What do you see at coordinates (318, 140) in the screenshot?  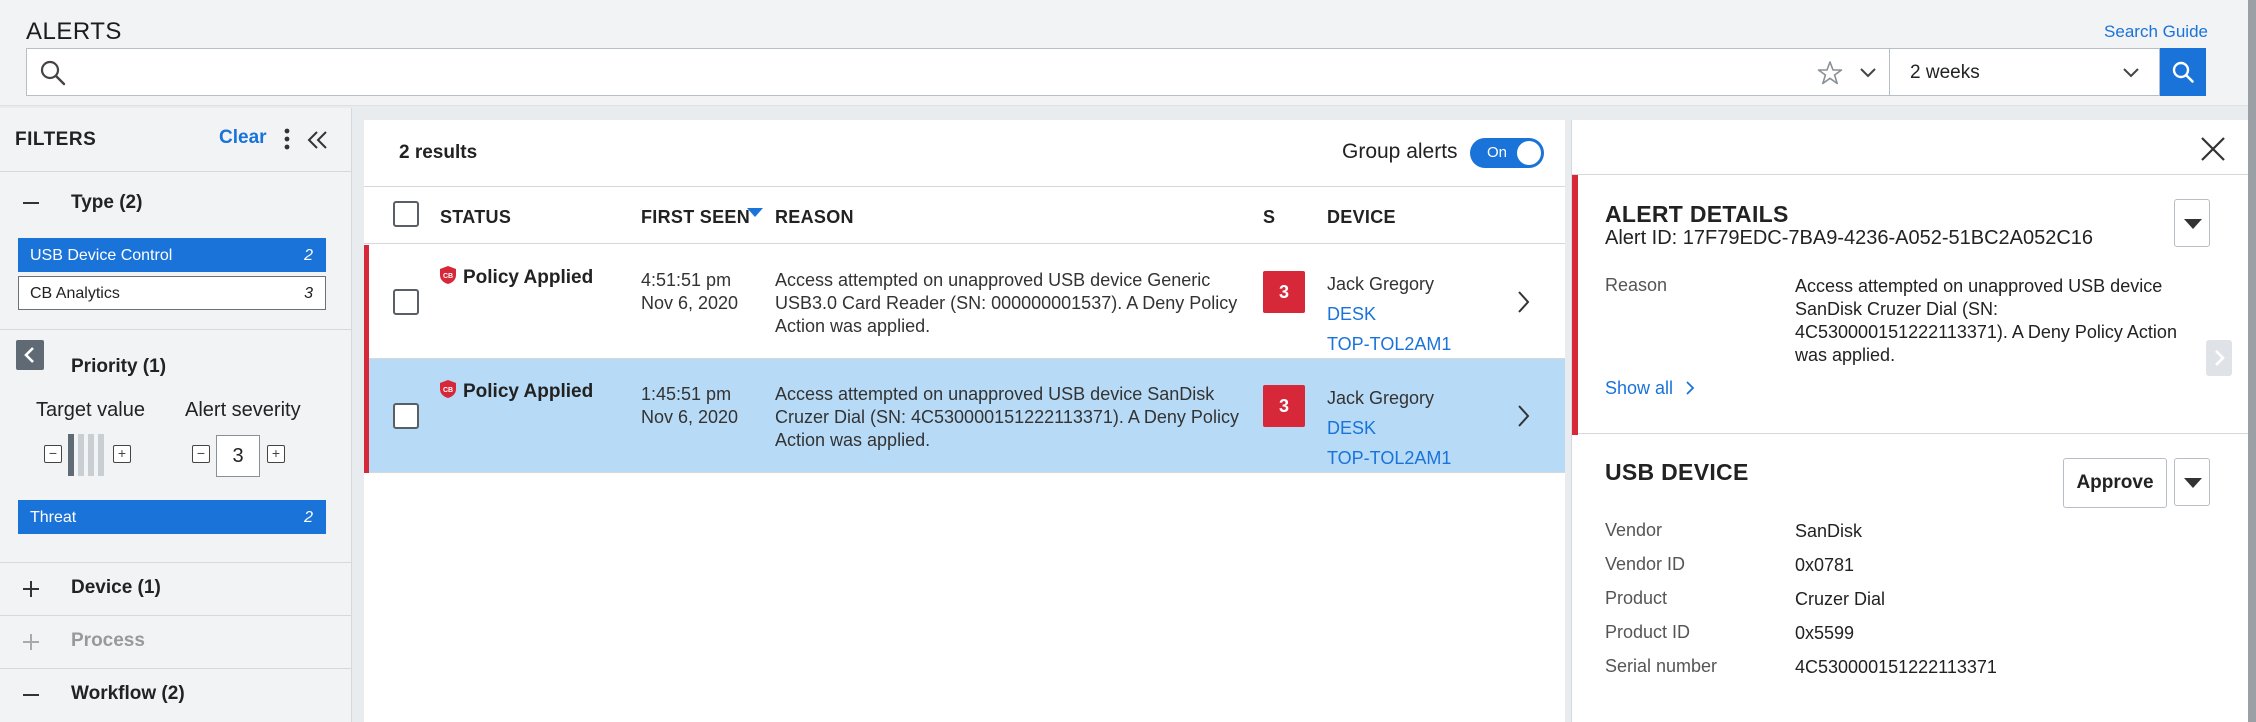 I see `collapse-panel-icon` at bounding box center [318, 140].